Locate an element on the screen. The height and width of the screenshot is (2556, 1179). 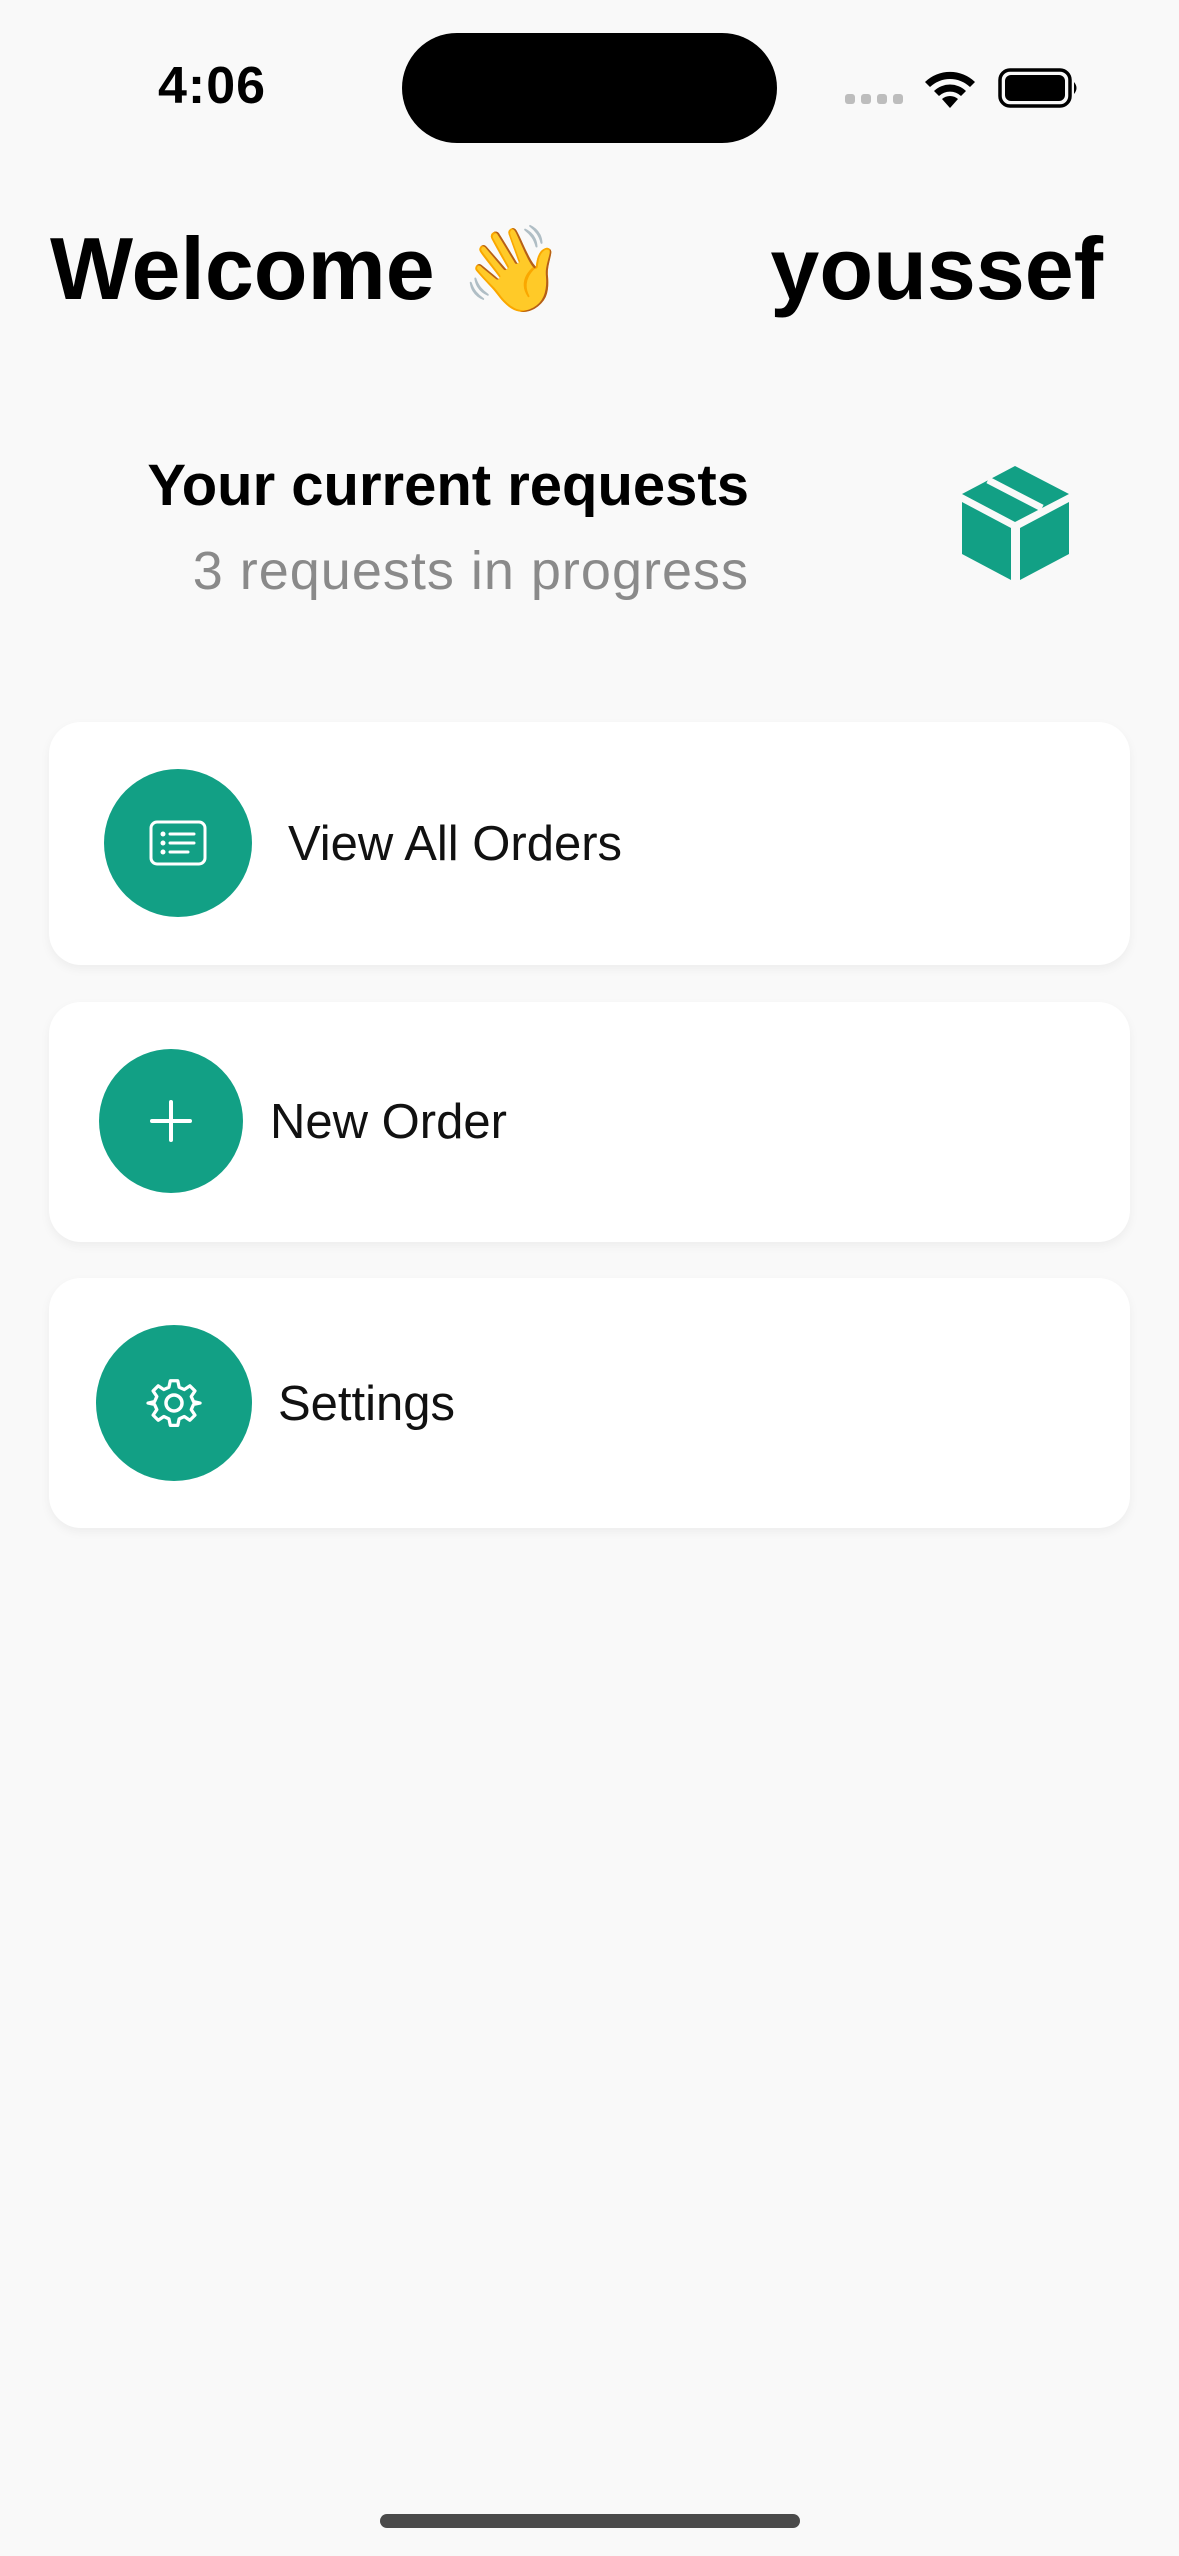
cellular-signal-icon is located at coordinates (874, 99).